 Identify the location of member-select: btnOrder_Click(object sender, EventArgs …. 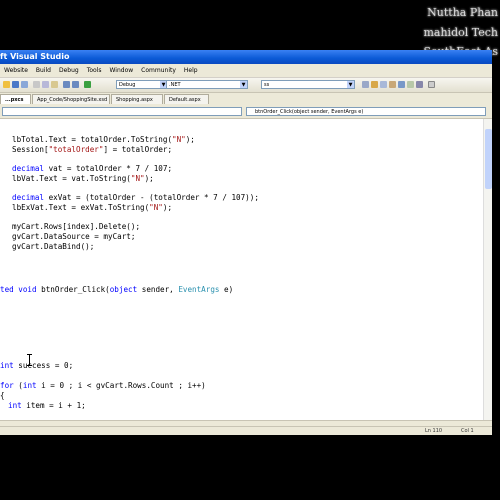
(366, 111).